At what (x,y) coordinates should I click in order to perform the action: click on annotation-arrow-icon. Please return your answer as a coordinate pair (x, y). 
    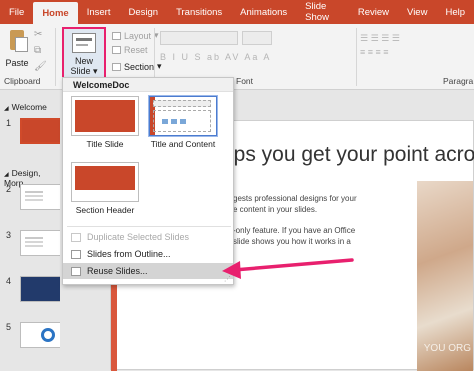
    Looking at the image, I should click on (288, 268).